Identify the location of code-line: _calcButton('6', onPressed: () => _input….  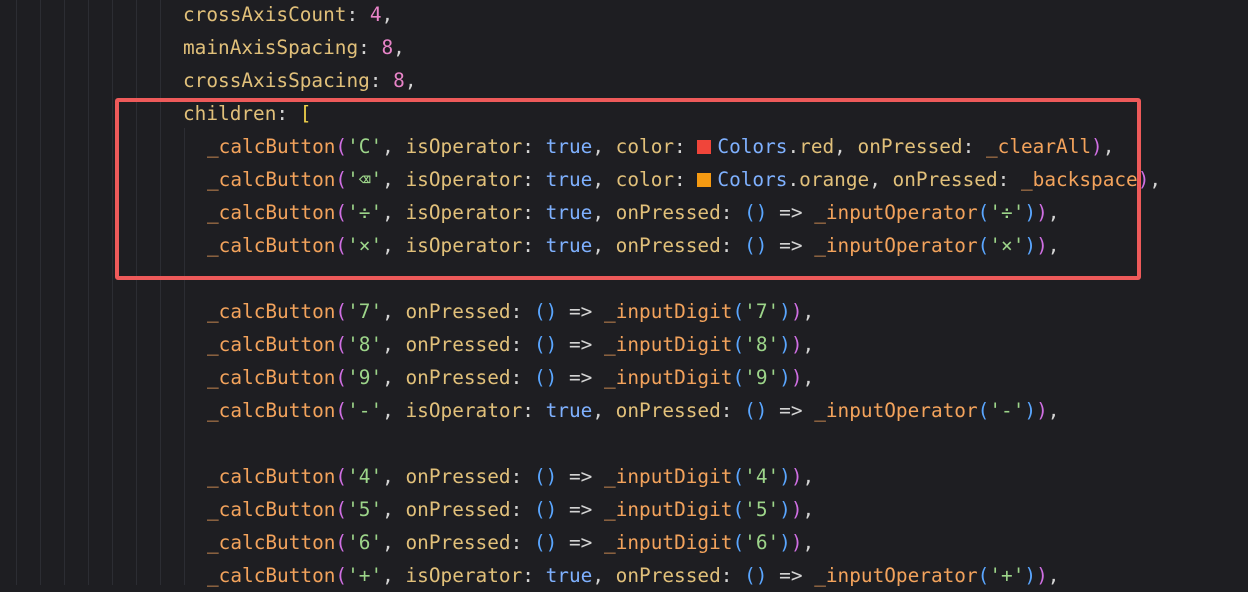
(510, 542).